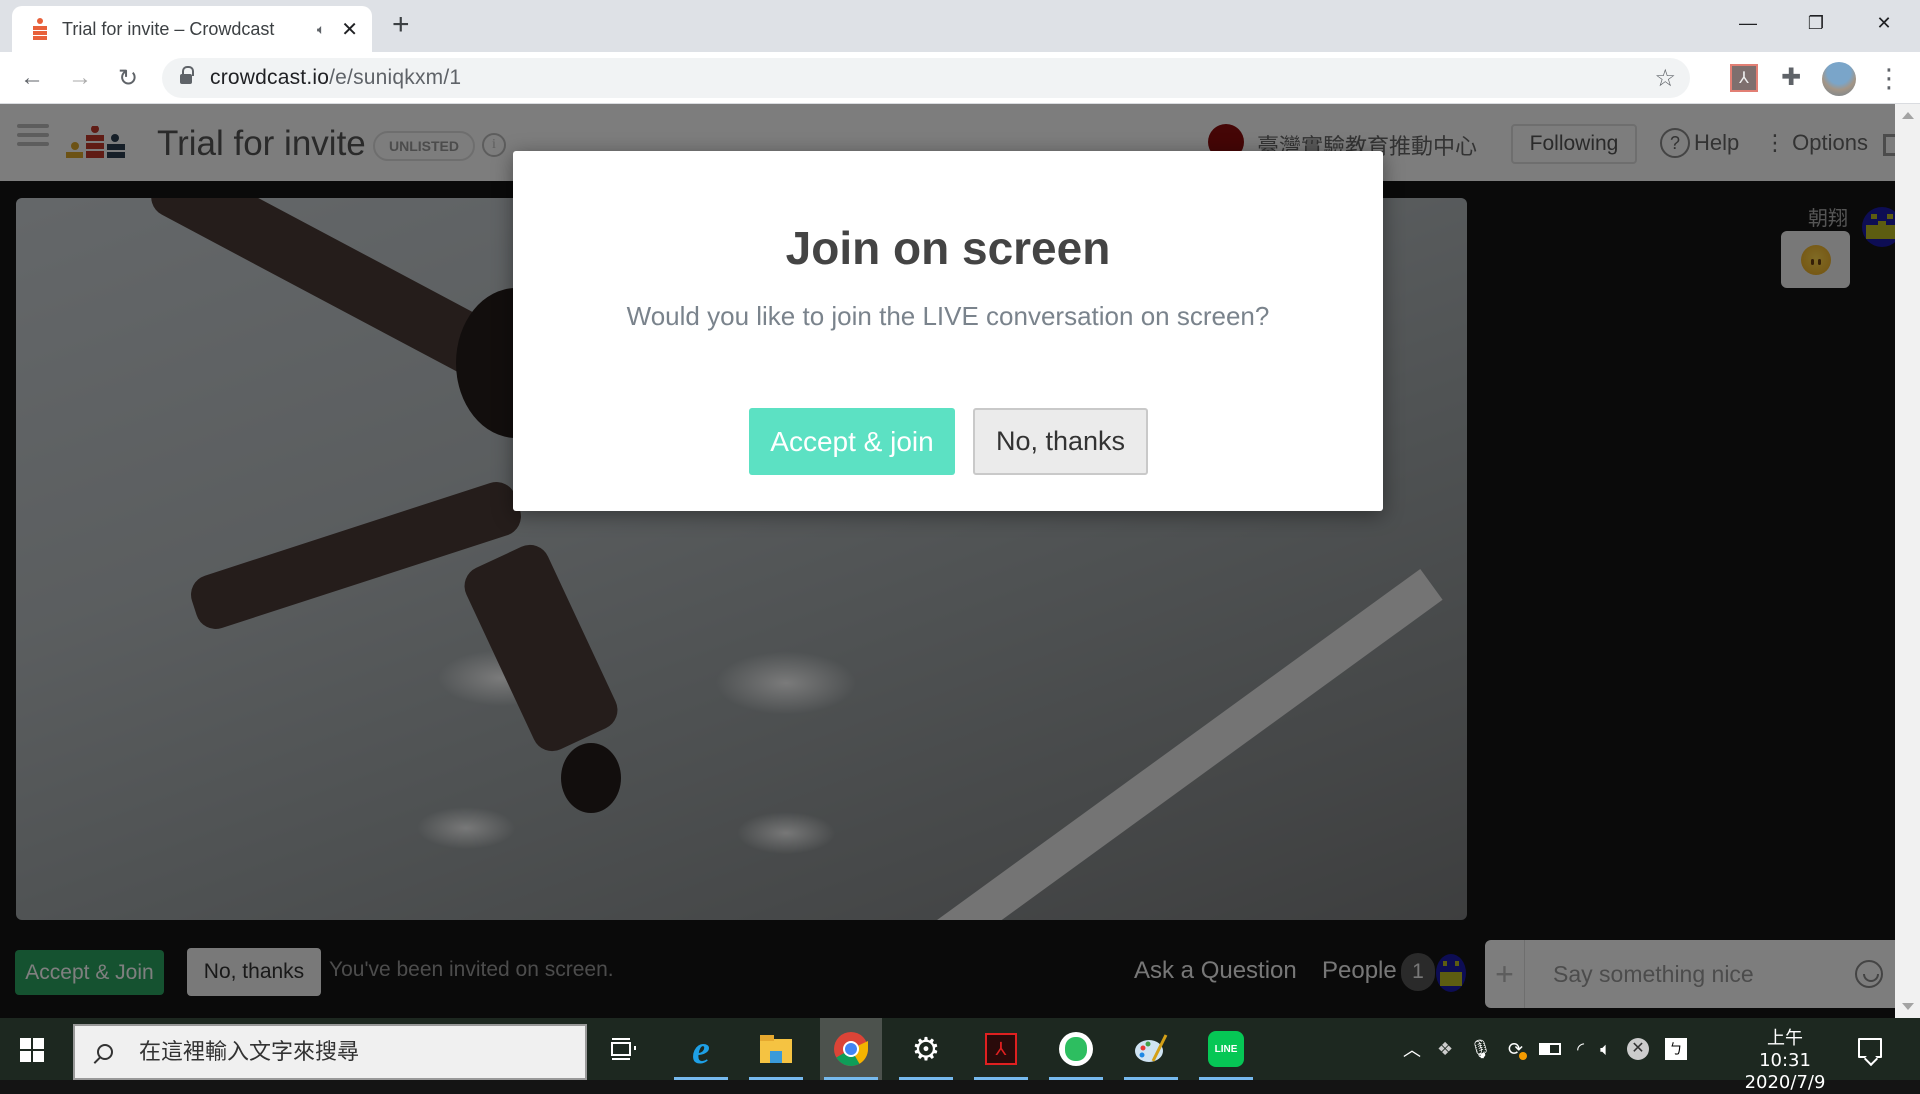 The width and height of the screenshot is (1920, 1094). What do you see at coordinates (1791, 78) in the screenshot?
I see `extensions-puzzle-icon: ✚` at bounding box center [1791, 78].